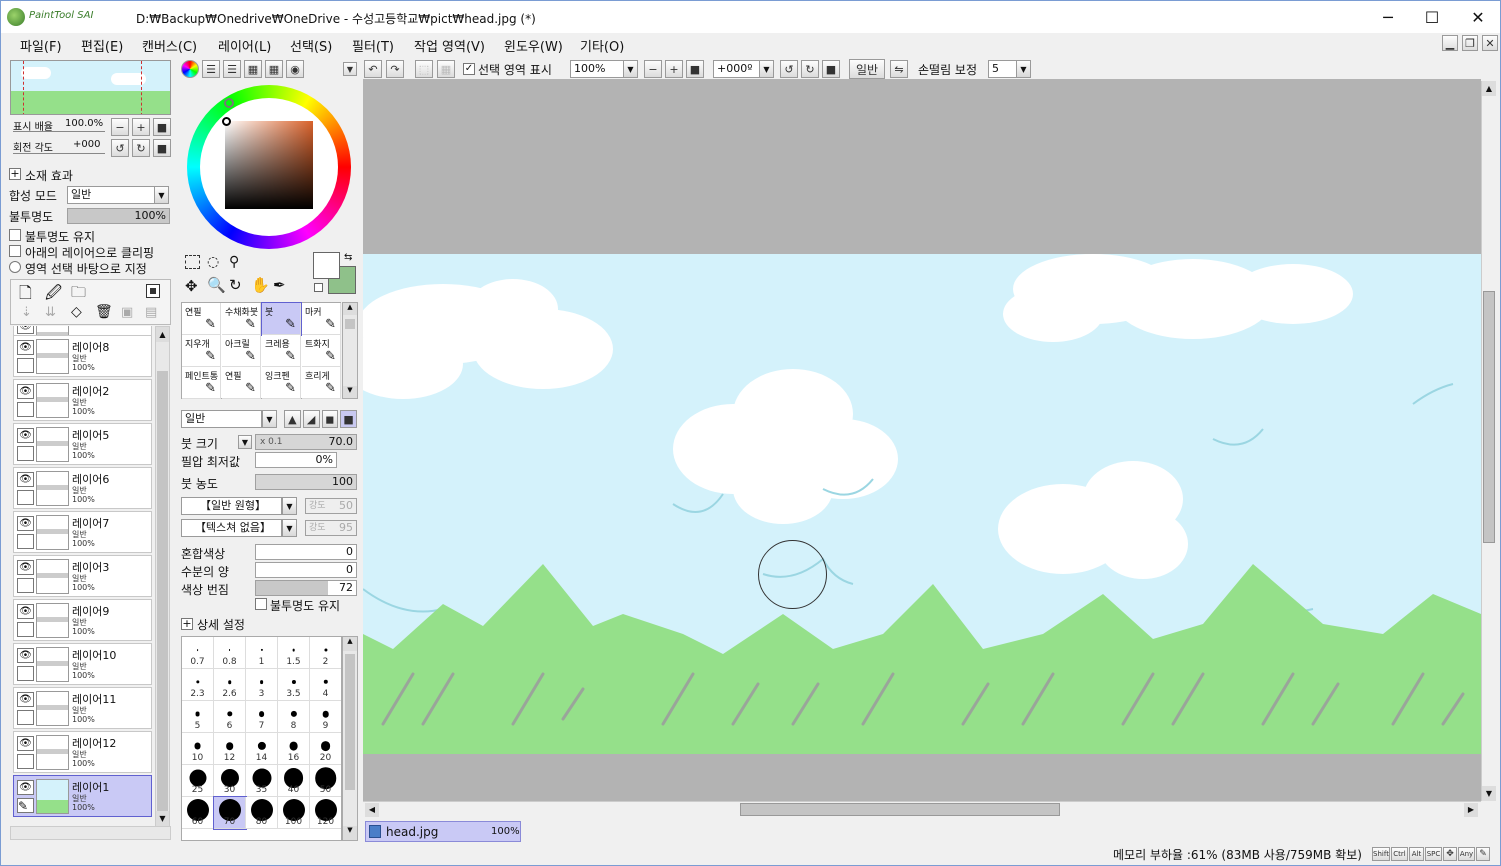  I want to click on layer-row: 👁 레이어10 일반 100%, so click(82, 664).